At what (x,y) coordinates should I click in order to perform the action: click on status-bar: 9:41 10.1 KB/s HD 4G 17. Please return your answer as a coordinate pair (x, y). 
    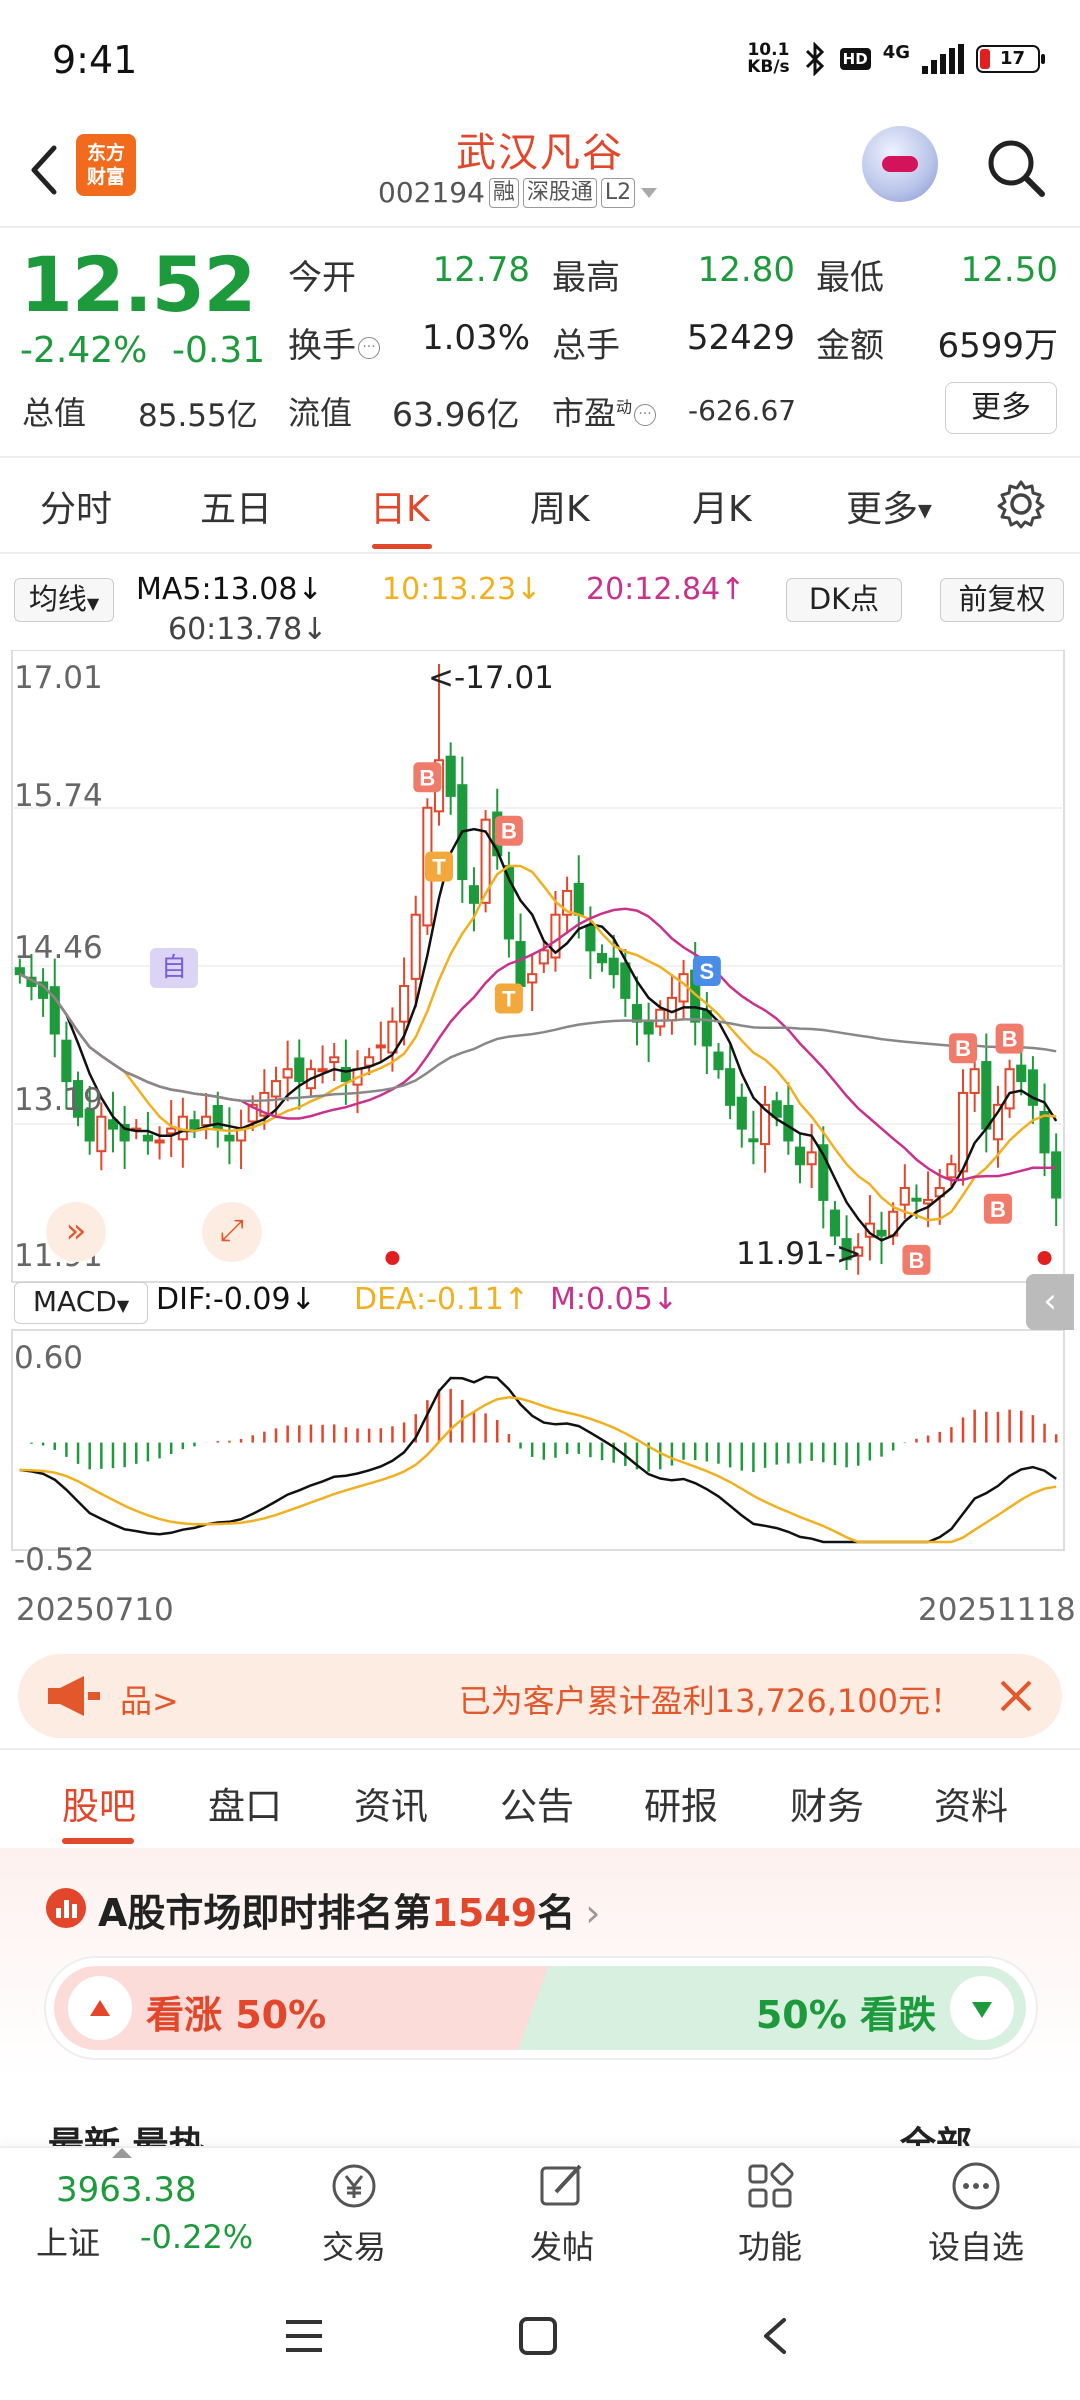
    Looking at the image, I should click on (540, 60).